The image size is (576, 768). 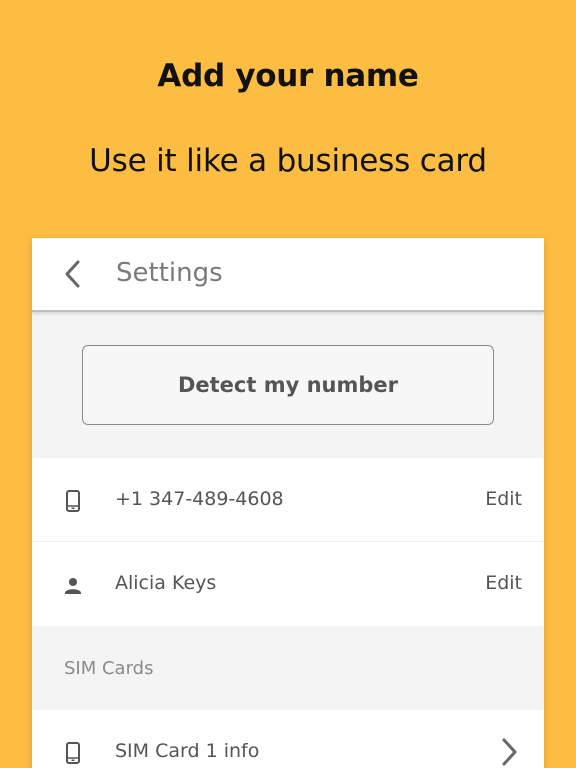 What do you see at coordinates (288, 275) in the screenshot?
I see `app-bar: Settings` at bounding box center [288, 275].